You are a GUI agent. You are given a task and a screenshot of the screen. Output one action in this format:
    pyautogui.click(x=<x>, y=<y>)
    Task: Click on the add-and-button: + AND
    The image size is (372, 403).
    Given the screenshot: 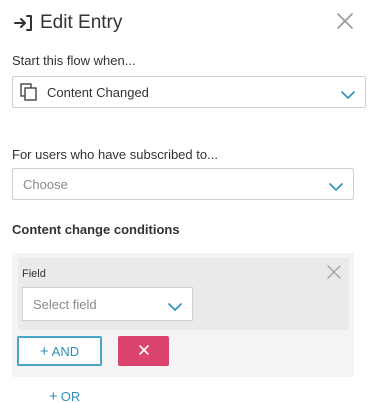 What is the action you would take?
    pyautogui.click(x=59, y=351)
    